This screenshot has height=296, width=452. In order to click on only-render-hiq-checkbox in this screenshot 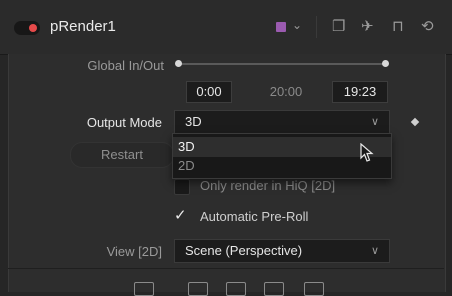, I will do `click(182, 187)`.